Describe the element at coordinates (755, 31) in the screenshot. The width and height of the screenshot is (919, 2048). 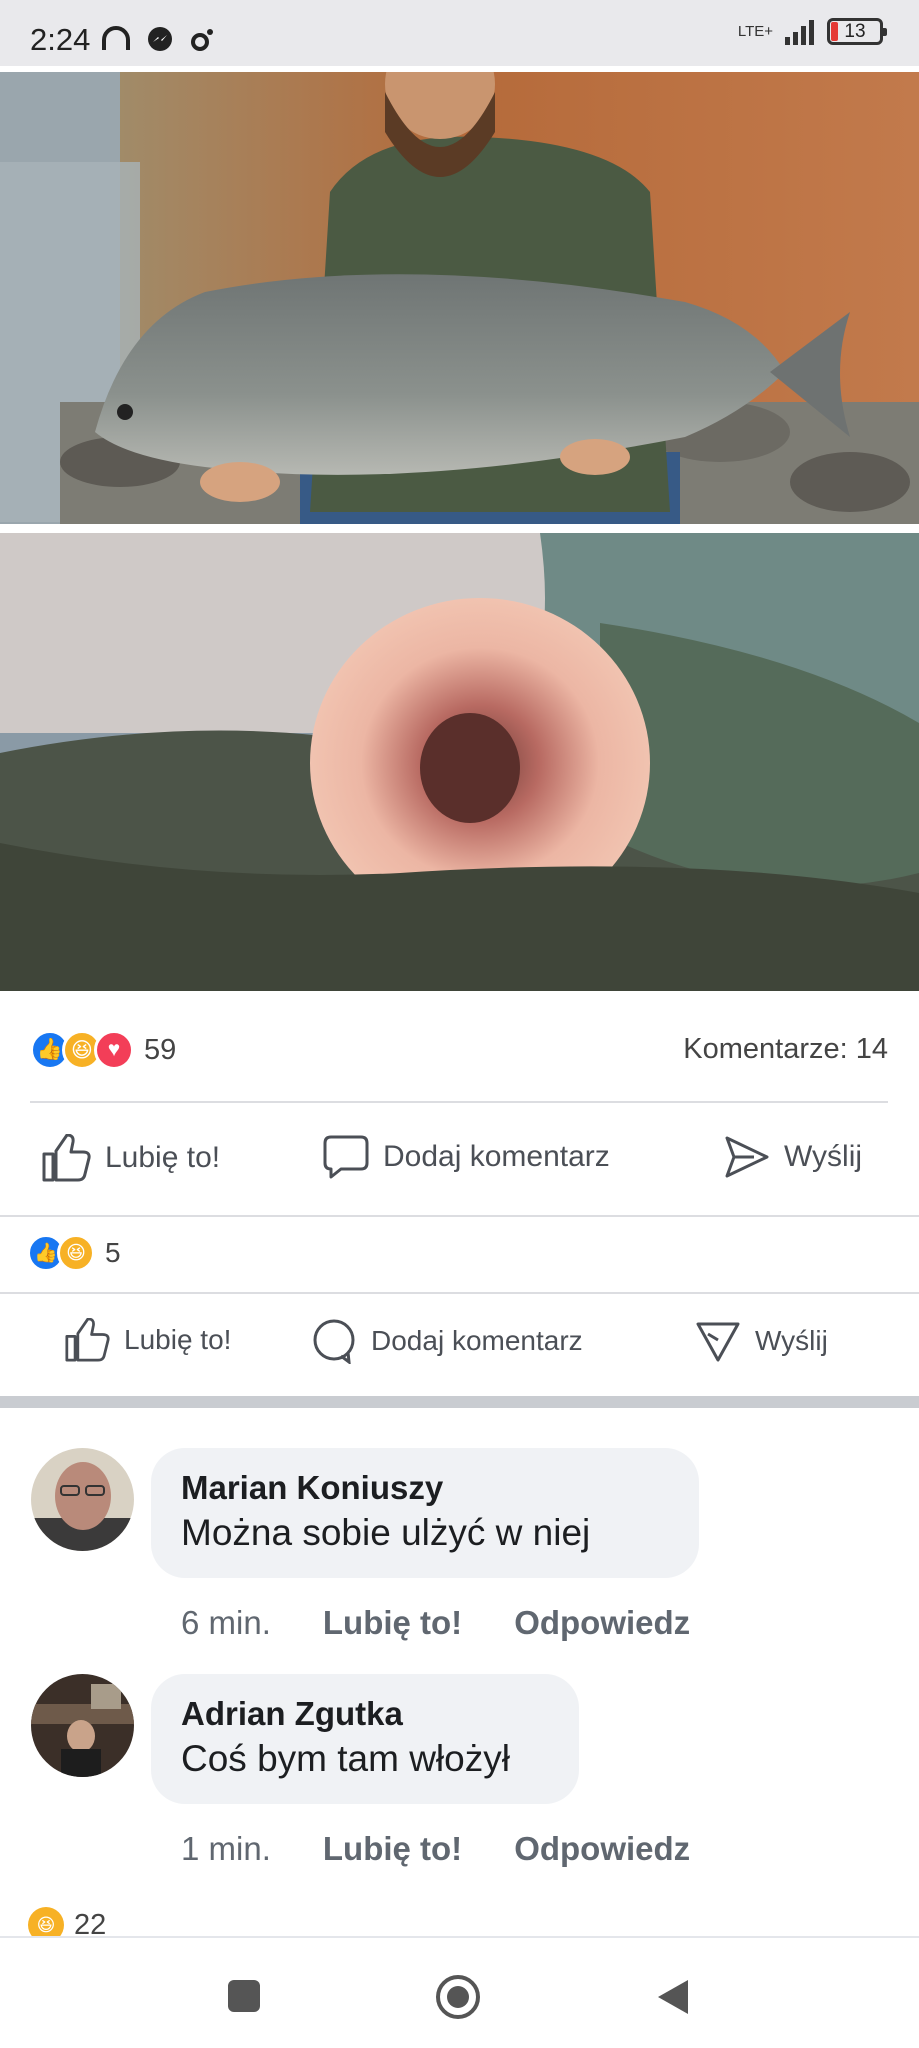
I see `network-type: LTE+` at that location.